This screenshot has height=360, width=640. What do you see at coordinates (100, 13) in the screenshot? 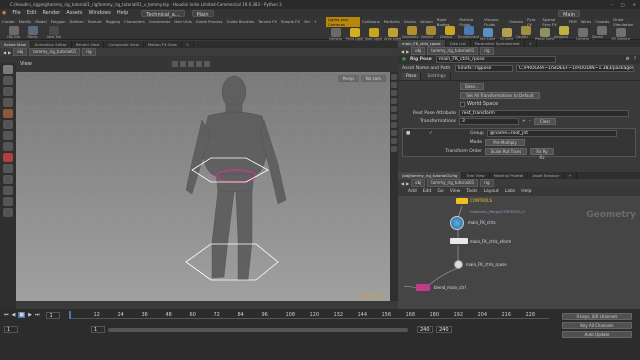
I see `menu-windows: Windows` at bounding box center [100, 13].